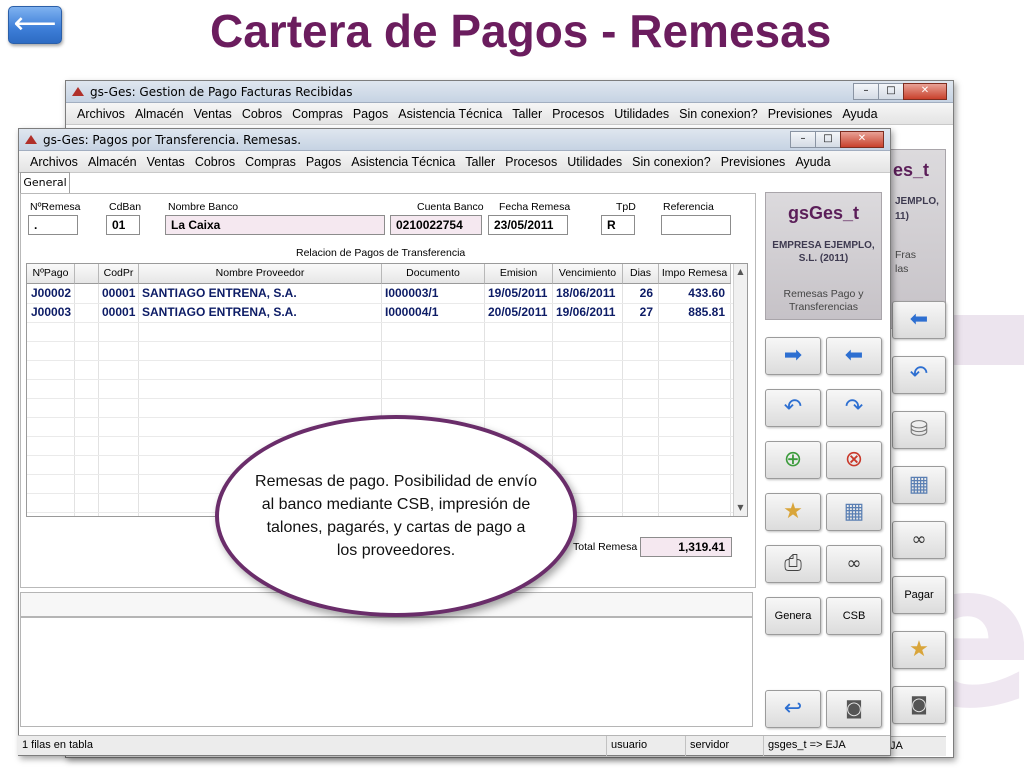 Image resolution: width=1024 pixels, height=768 pixels. I want to click on scroll-down-icon: ▼, so click(740, 508).